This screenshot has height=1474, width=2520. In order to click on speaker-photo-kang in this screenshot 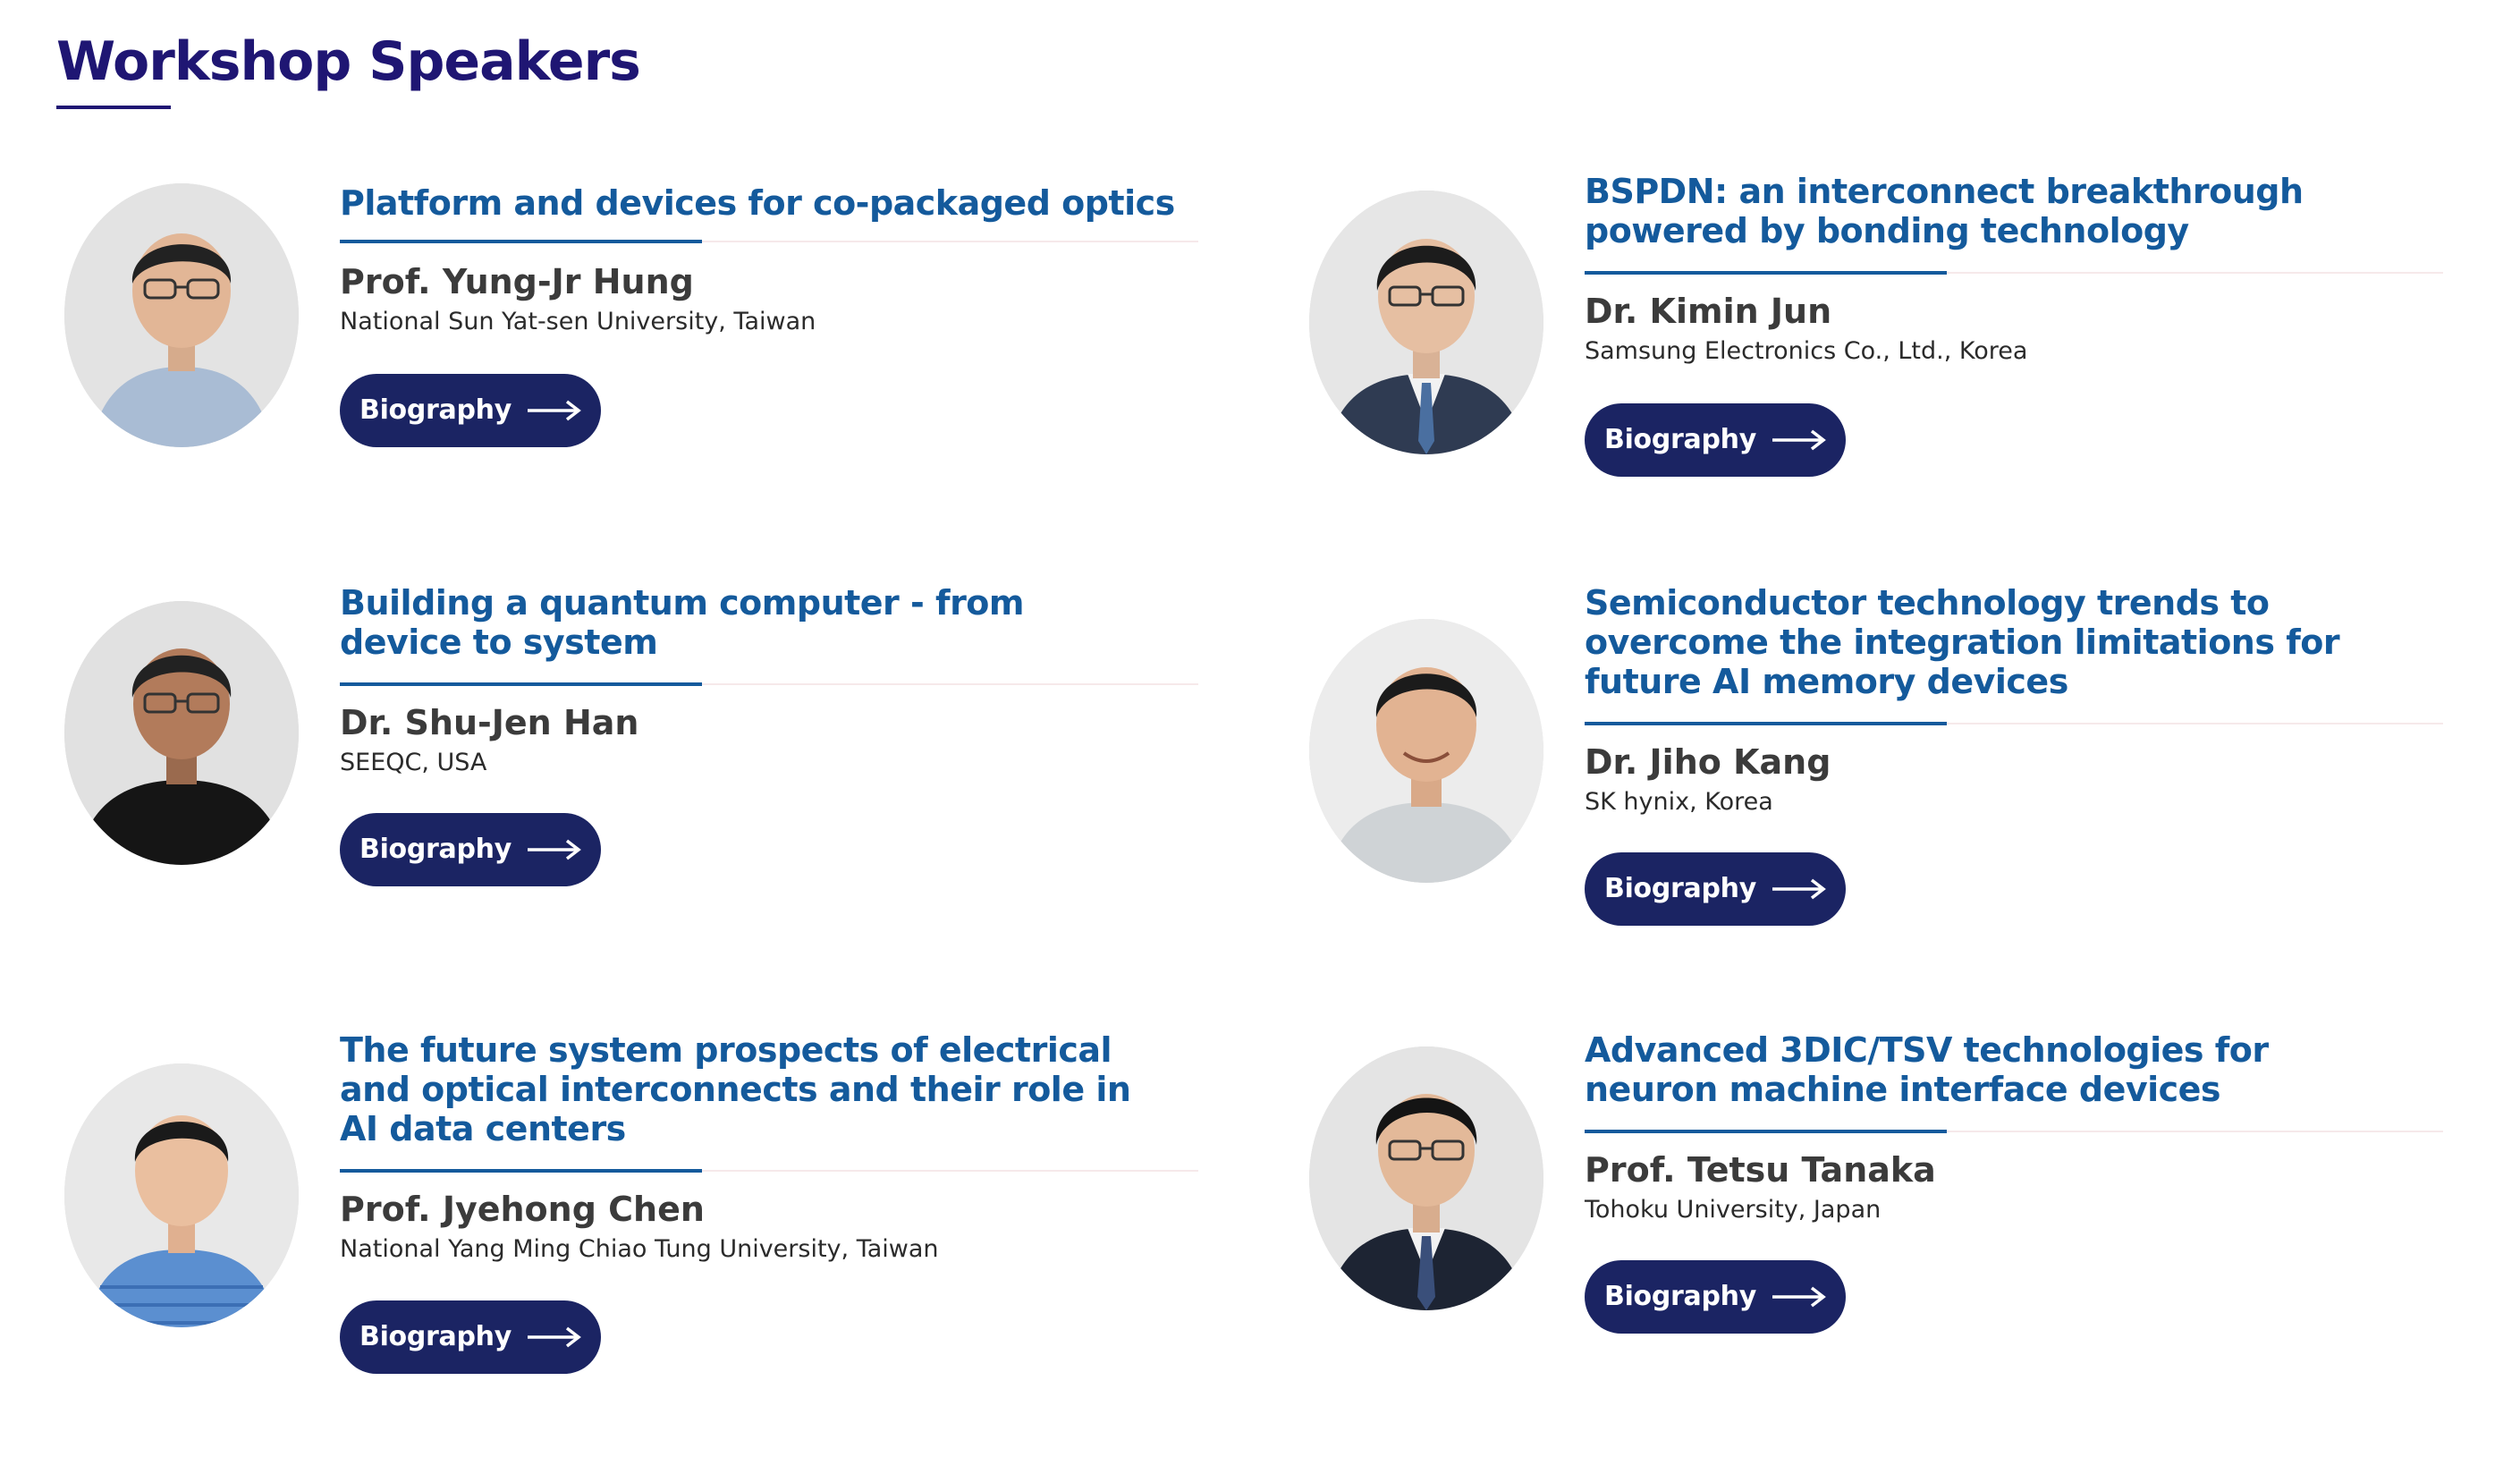, I will do `click(1426, 751)`.